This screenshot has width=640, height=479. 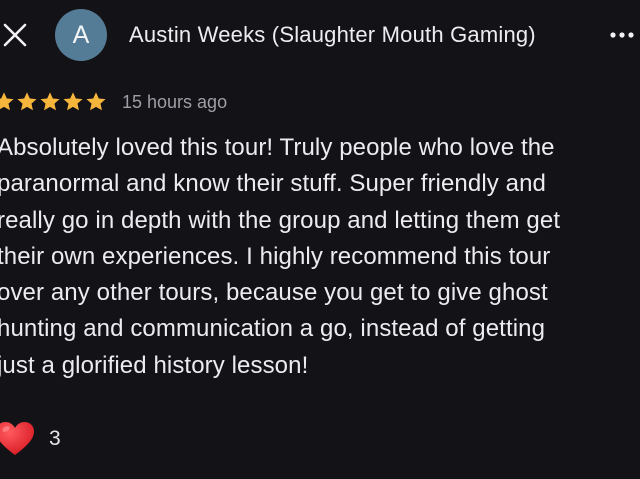 What do you see at coordinates (113, 102) in the screenshot?
I see `review-meta: 15 hours ago` at bounding box center [113, 102].